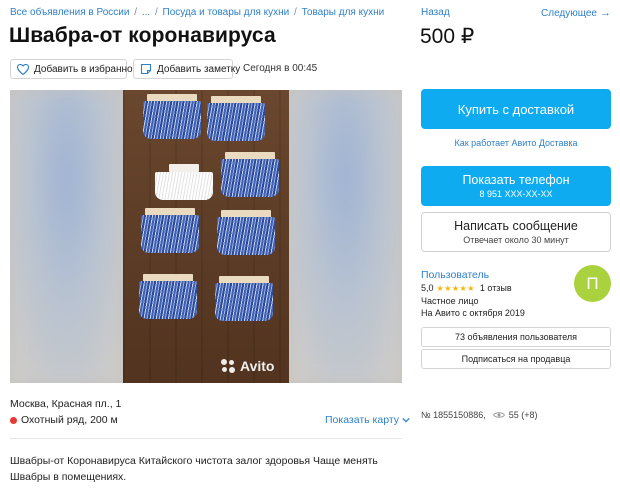 The image size is (620, 495). I want to click on delivery-info-link: Как работает Авито Доставка, so click(516, 143).